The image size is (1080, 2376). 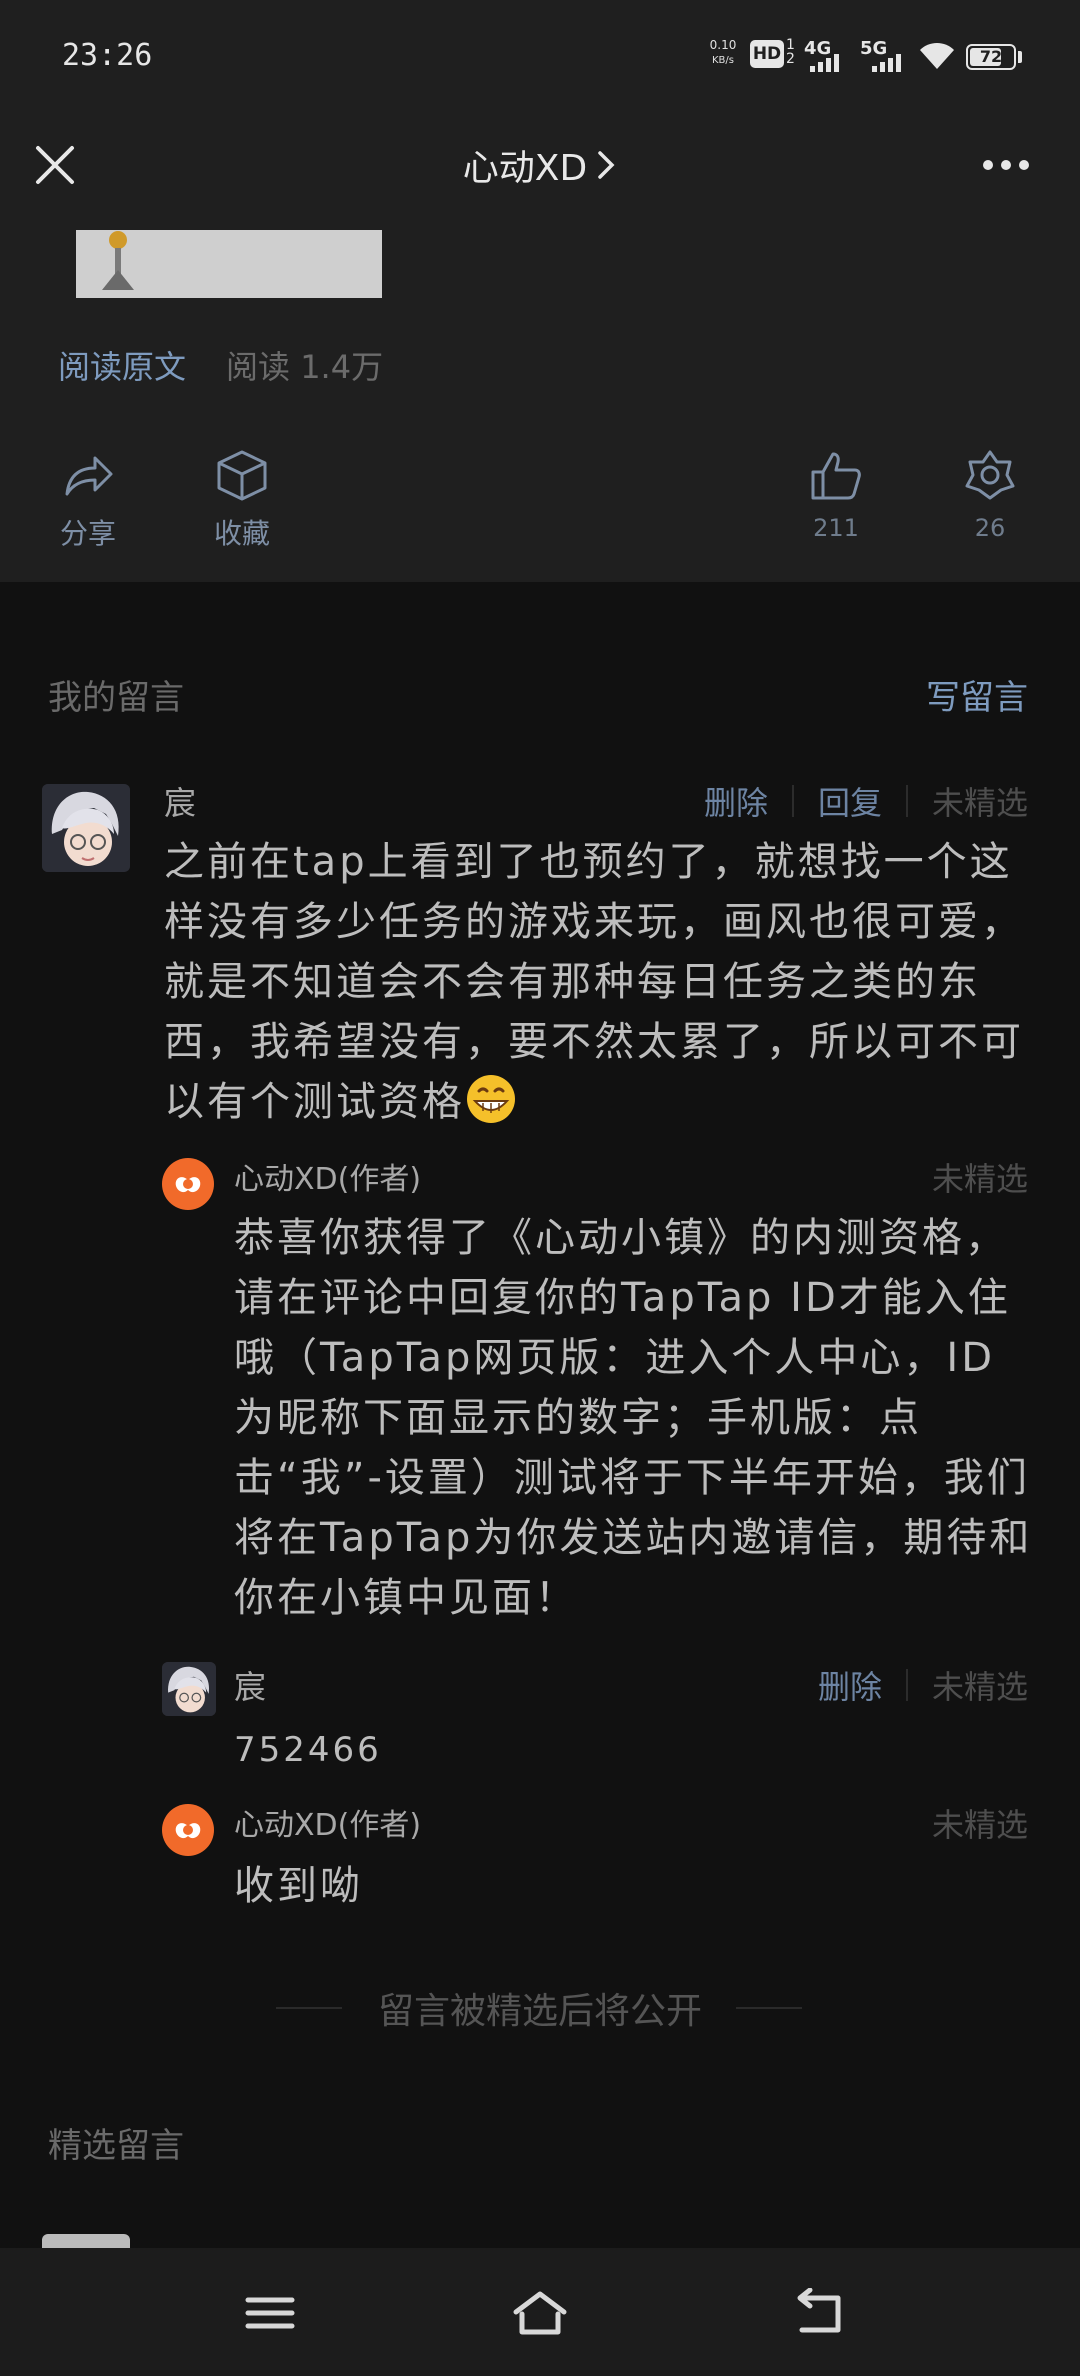 I want to click on network-speed: 0.10 KB/s, so click(x=723, y=53).